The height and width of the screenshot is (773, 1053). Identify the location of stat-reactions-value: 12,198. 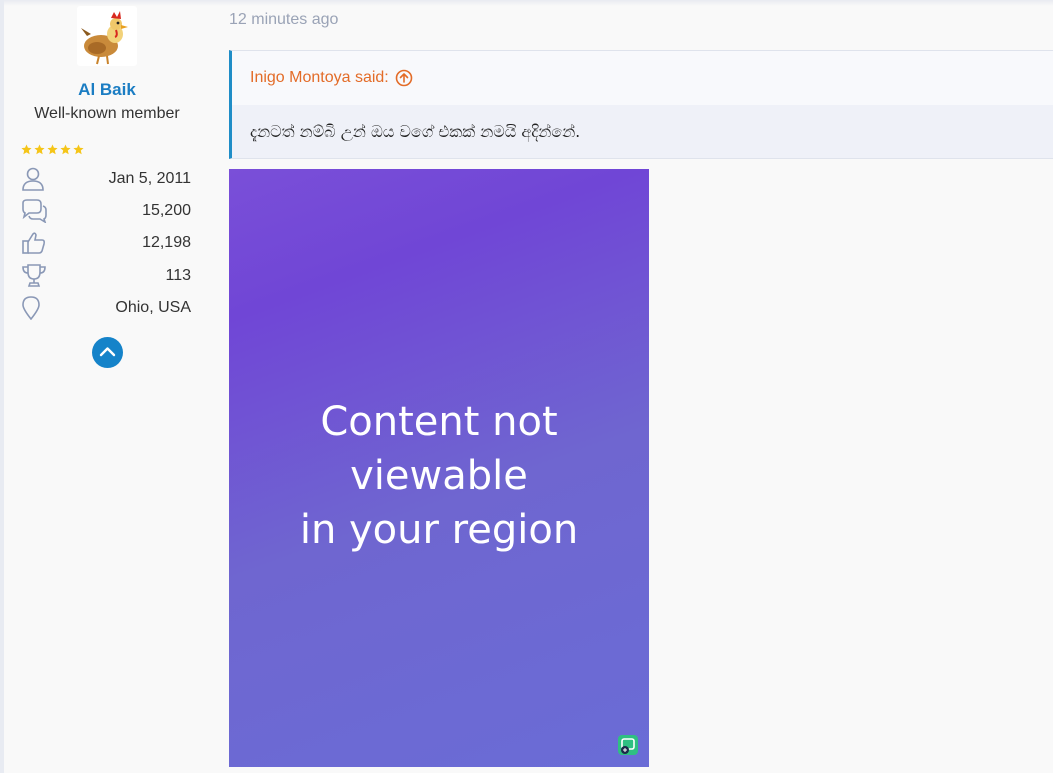
(166, 242).